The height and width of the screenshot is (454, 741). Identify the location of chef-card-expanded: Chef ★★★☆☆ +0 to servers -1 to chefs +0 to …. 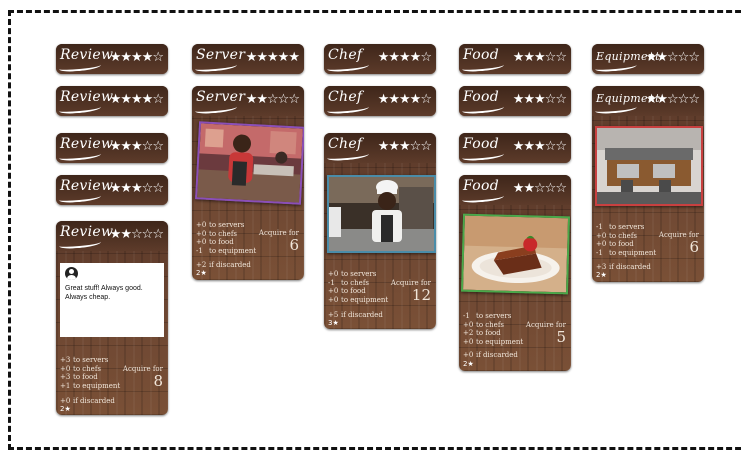
(380, 231).